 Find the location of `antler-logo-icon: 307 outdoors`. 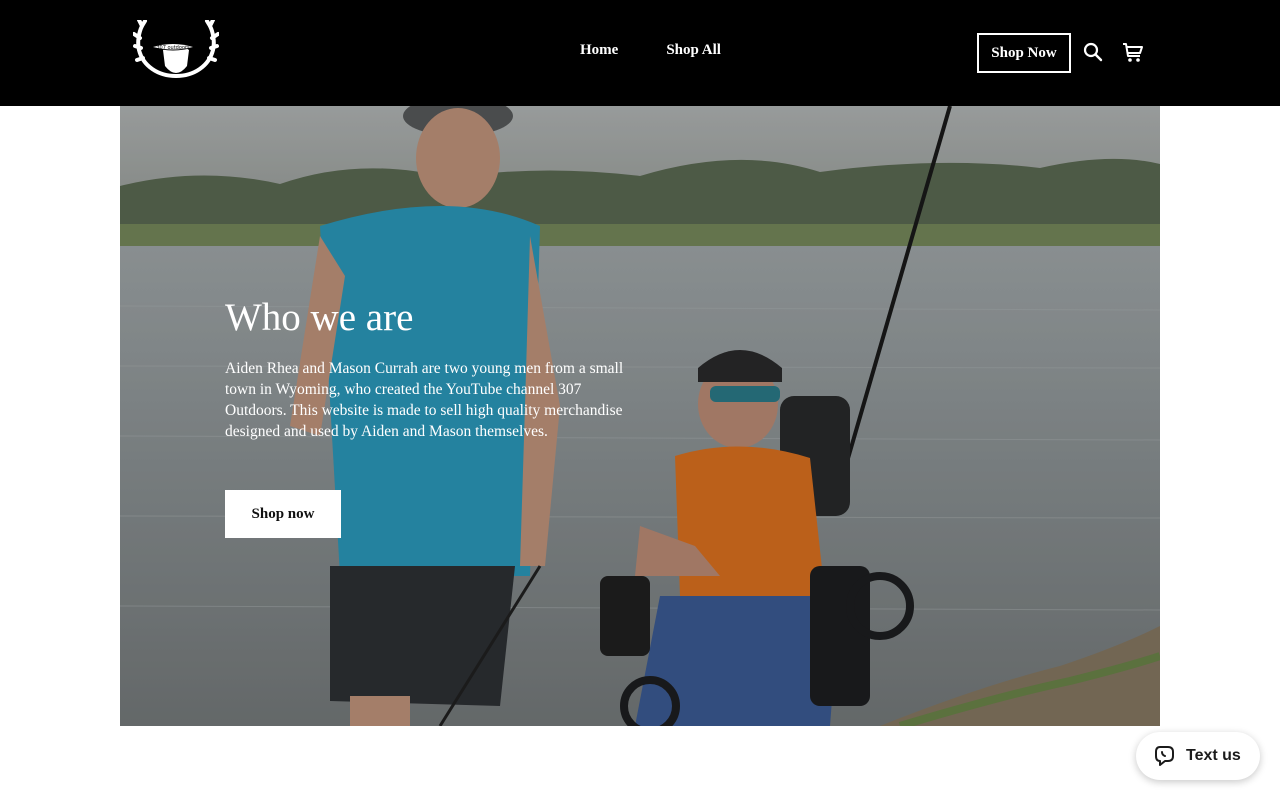

antler-logo-icon: 307 outdoors is located at coordinates (176, 49).